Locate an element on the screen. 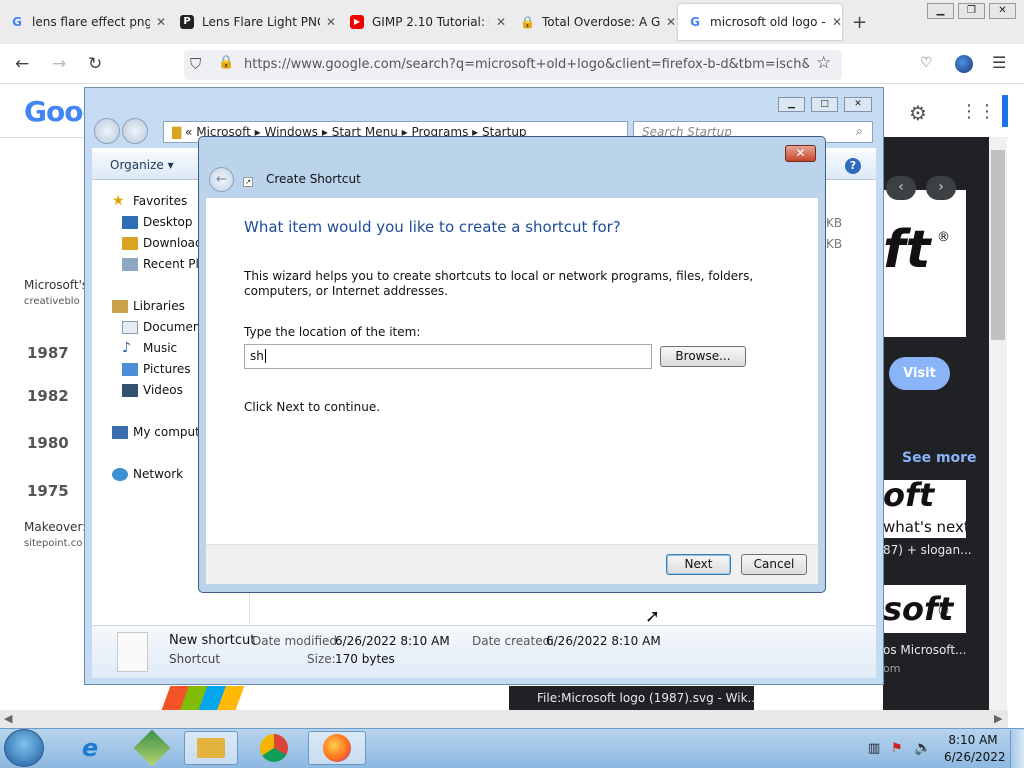  horizontal-scrollbar is located at coordinates (504, 719).